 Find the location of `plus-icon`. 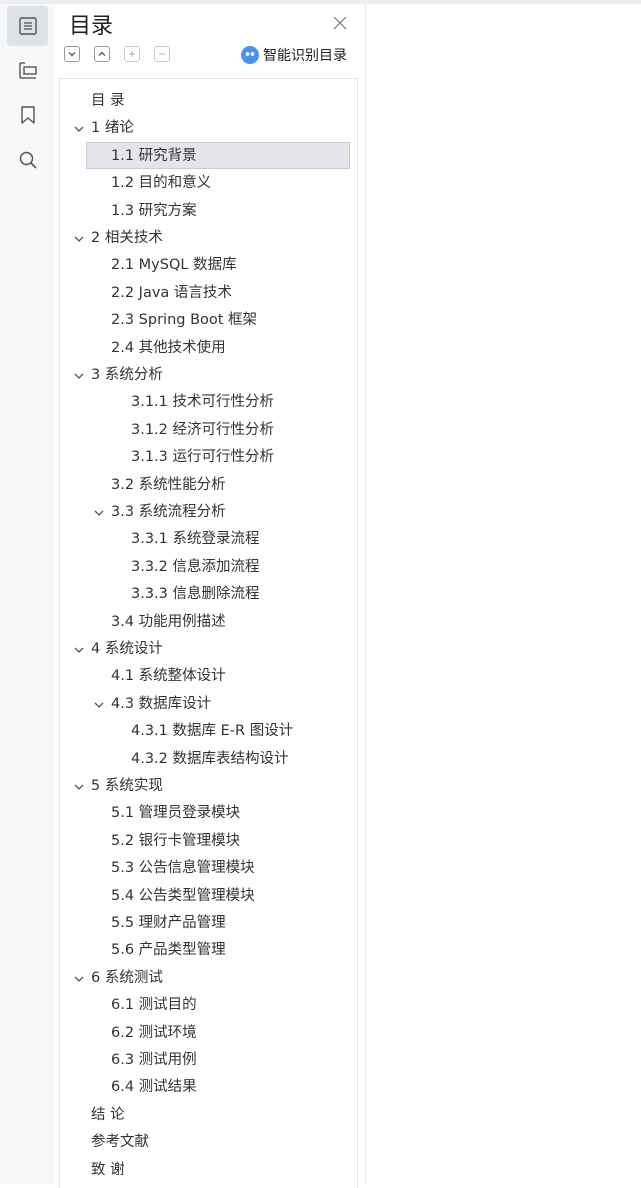

plus-icon is located at coordinates (132, 54).